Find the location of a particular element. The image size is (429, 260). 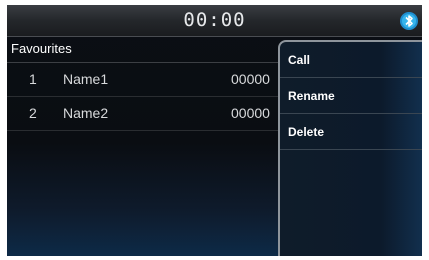

favourite-row: 1 Name1 00000 is located at coordinates (144, 80).